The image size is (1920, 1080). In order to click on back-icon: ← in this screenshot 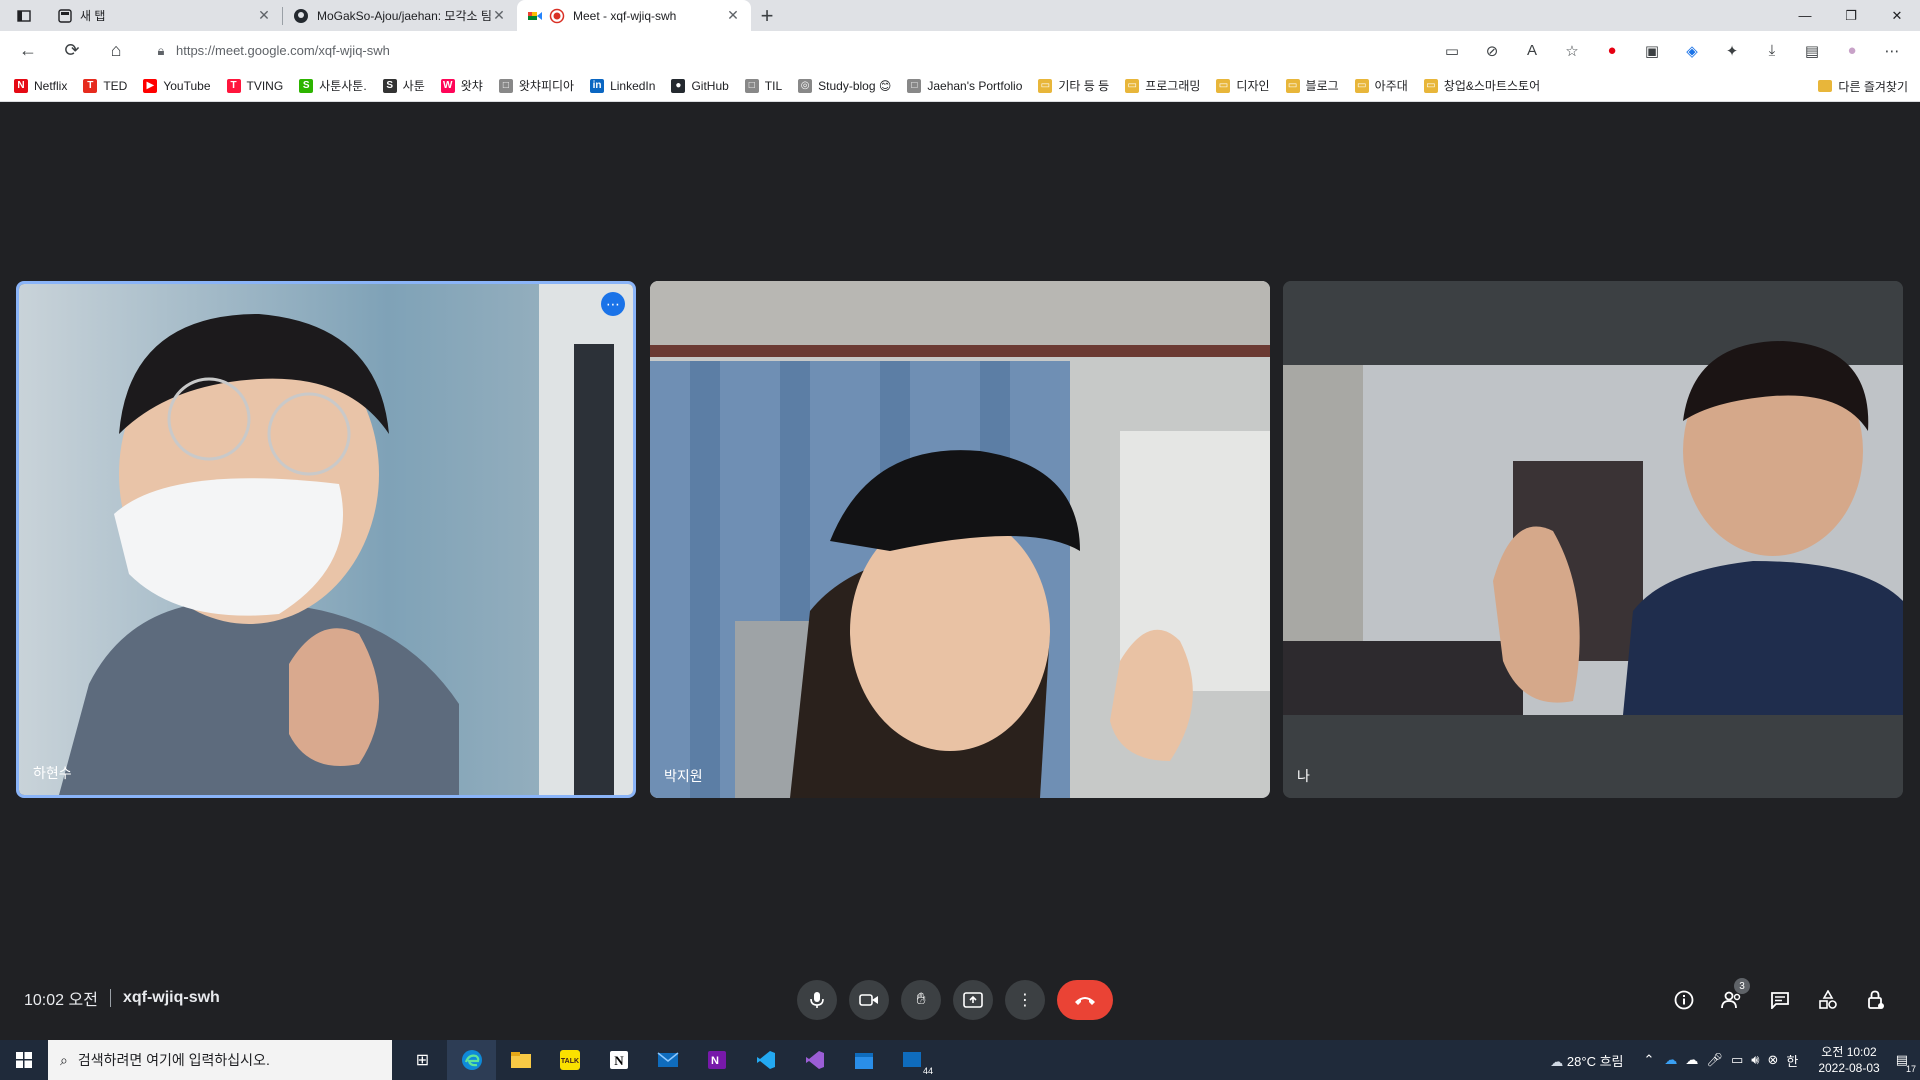, I will do `click(28, 50)`.